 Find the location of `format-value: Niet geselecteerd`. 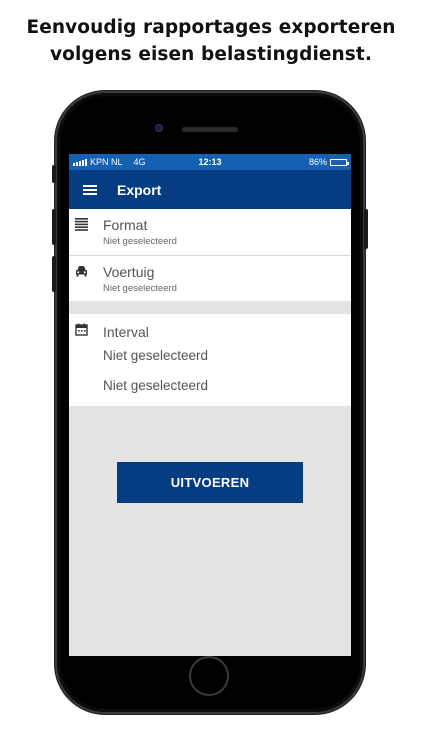

format-value: Niet geselecteerd is located at coordinates (140, 241).